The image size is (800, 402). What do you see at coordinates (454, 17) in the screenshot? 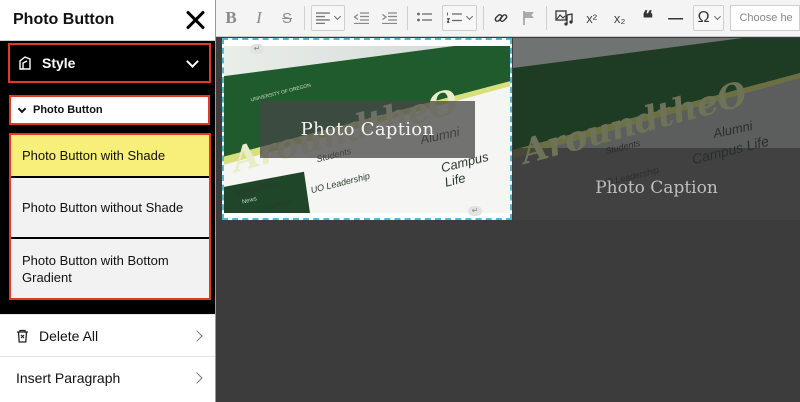
I see `numbered-list-icon` at bounding box center [454, 17].